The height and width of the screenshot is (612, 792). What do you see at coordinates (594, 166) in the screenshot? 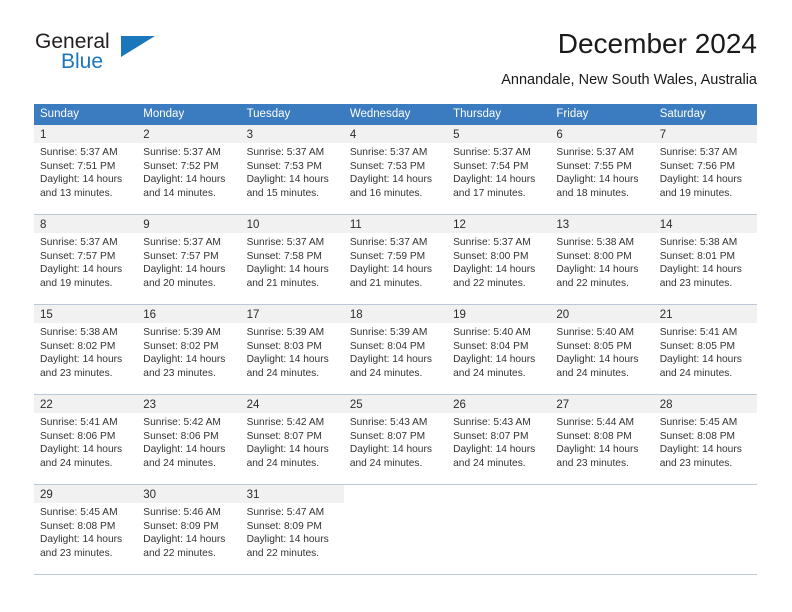
I see `sunset-text: Sunset: 7:55 PM` at bounding box center [594, 166].